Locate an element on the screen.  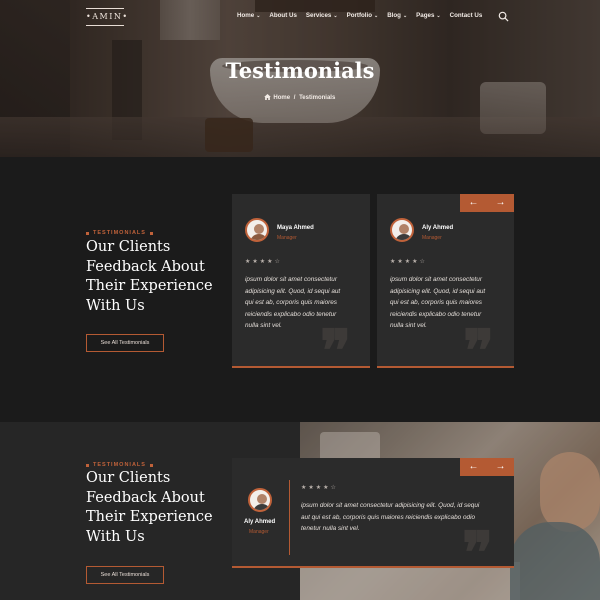
menu-label: Contact Us is located at coordinates (466, 15).